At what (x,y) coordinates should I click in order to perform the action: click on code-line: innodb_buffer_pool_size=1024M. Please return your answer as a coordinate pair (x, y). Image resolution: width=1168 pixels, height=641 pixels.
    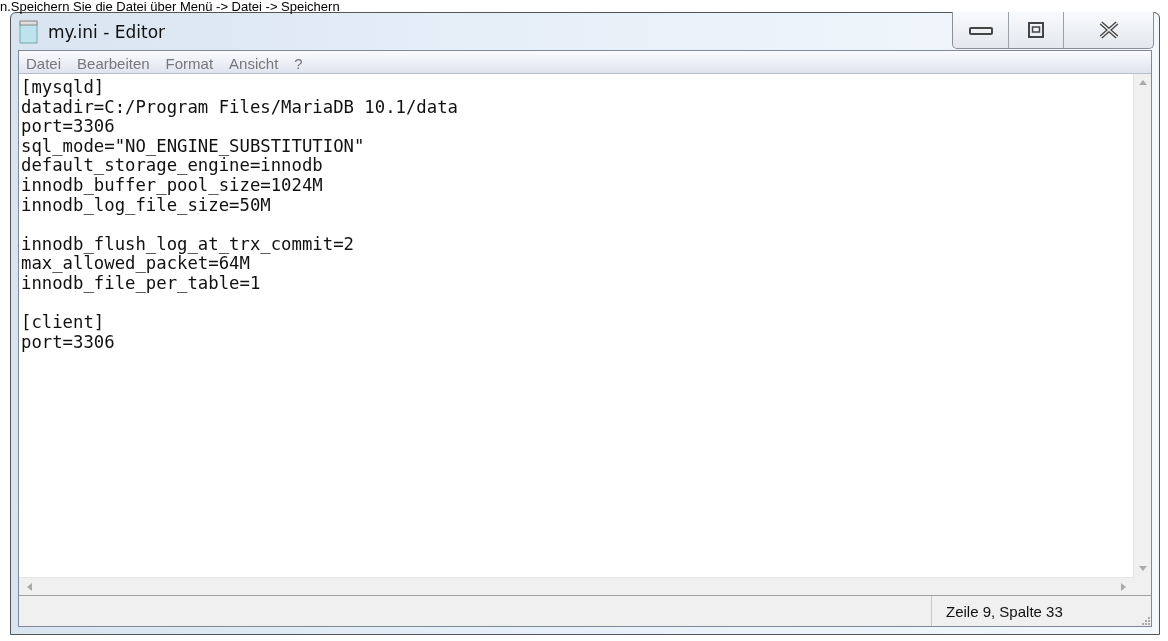
    Looking at the image, I should click on (172, 185).